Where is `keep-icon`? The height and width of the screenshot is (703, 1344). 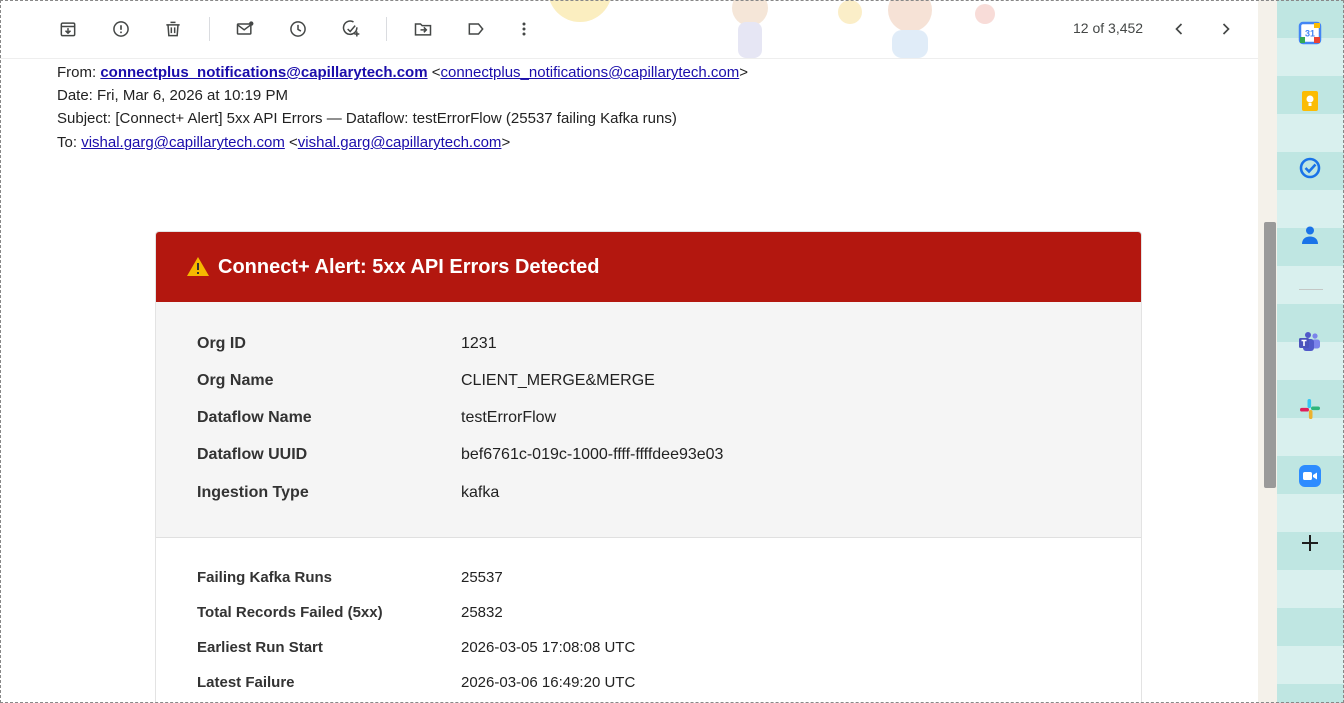 keep-icon is located at coordinates (1310, 101).